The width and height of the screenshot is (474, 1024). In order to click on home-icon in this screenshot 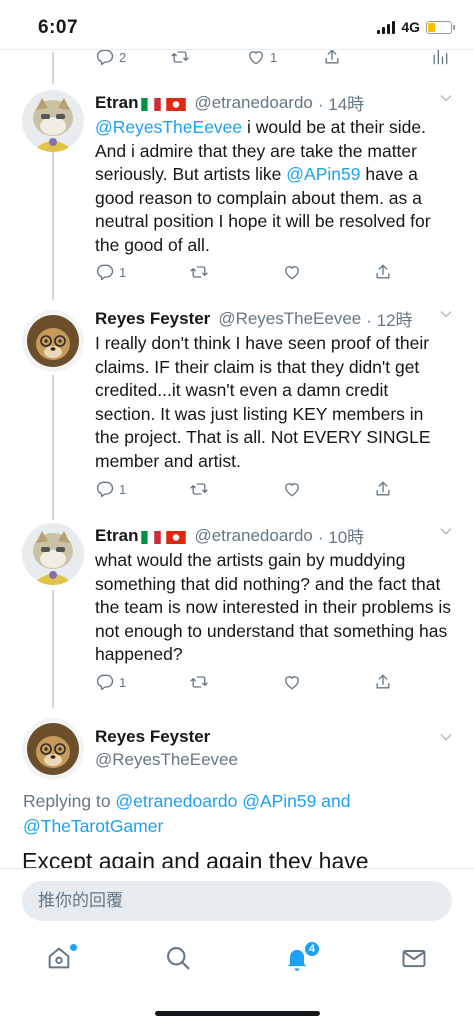, I will do `click(59, 958)`.